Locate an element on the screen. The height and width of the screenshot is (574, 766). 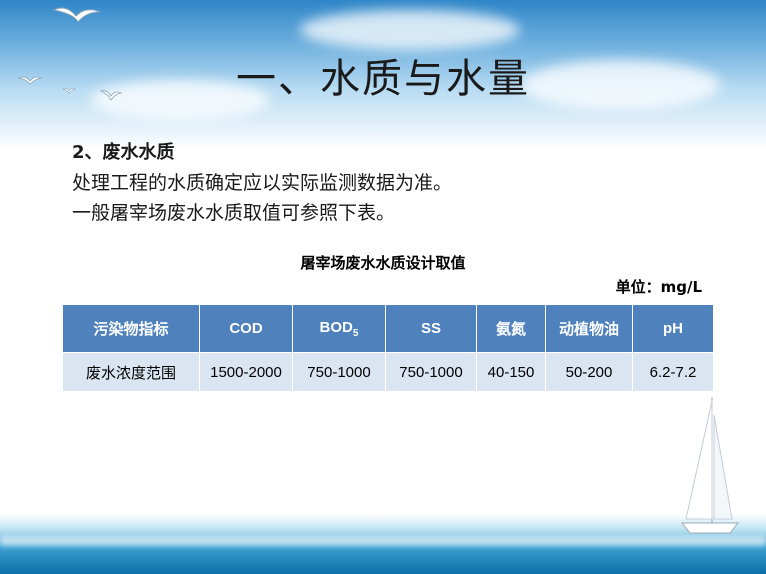
header-cell-oil: 动植物油 is located at coordinates (589, 328).